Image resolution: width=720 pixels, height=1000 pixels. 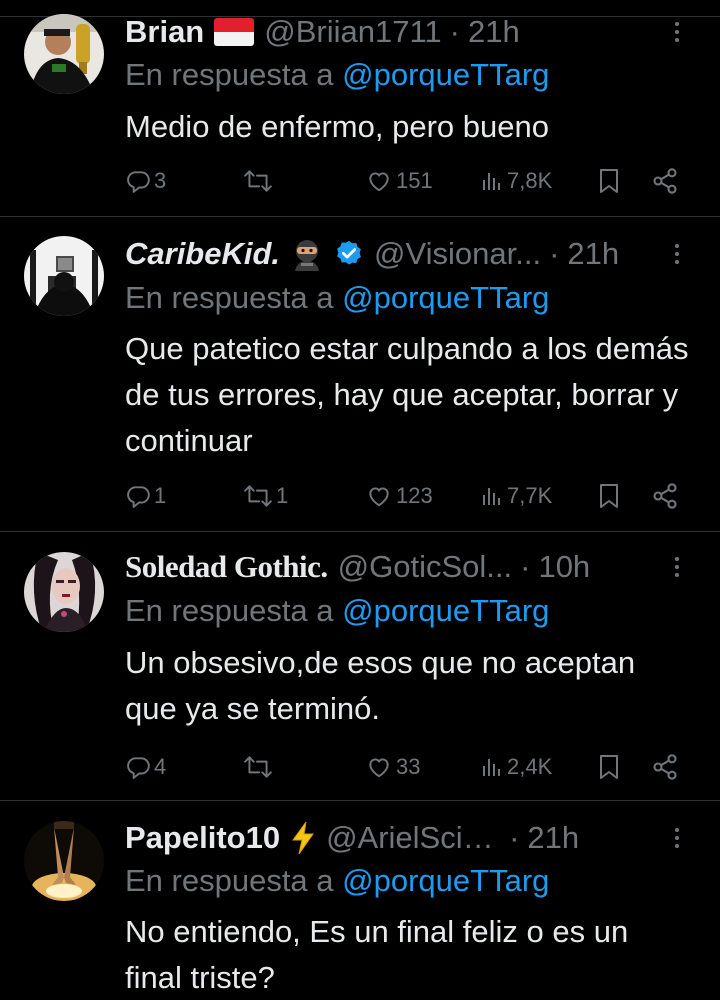 I want to click on ninja-emoji-icon, so click(x=307, y=254).